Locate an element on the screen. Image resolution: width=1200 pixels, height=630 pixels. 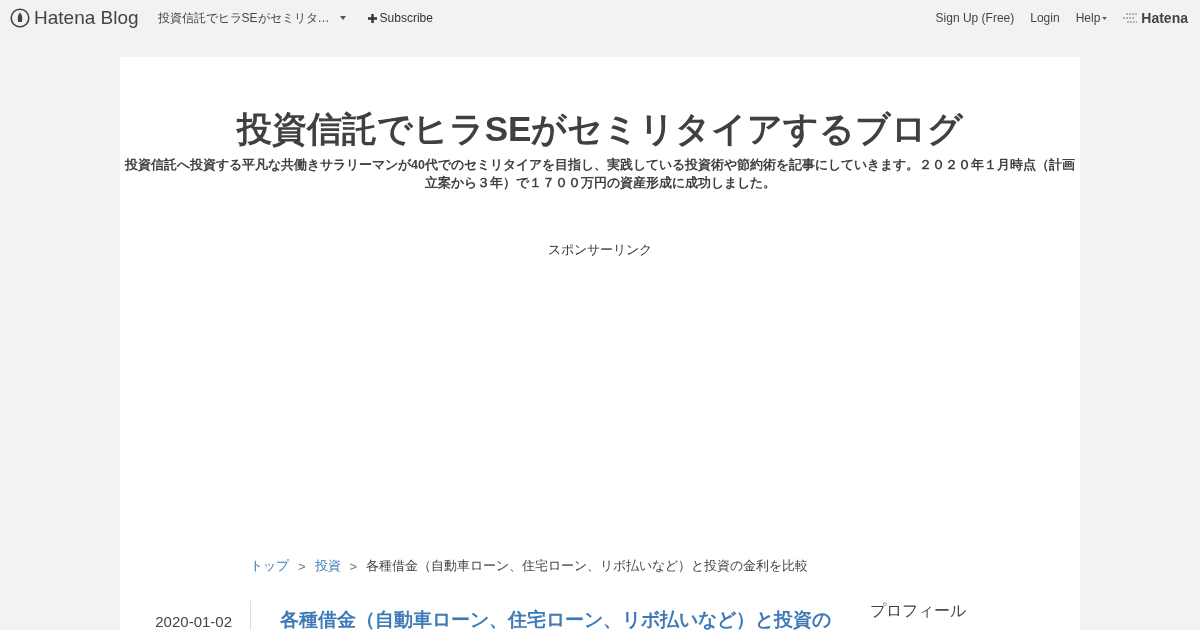
help-menu: Help is located at coordinates (1091, 18).